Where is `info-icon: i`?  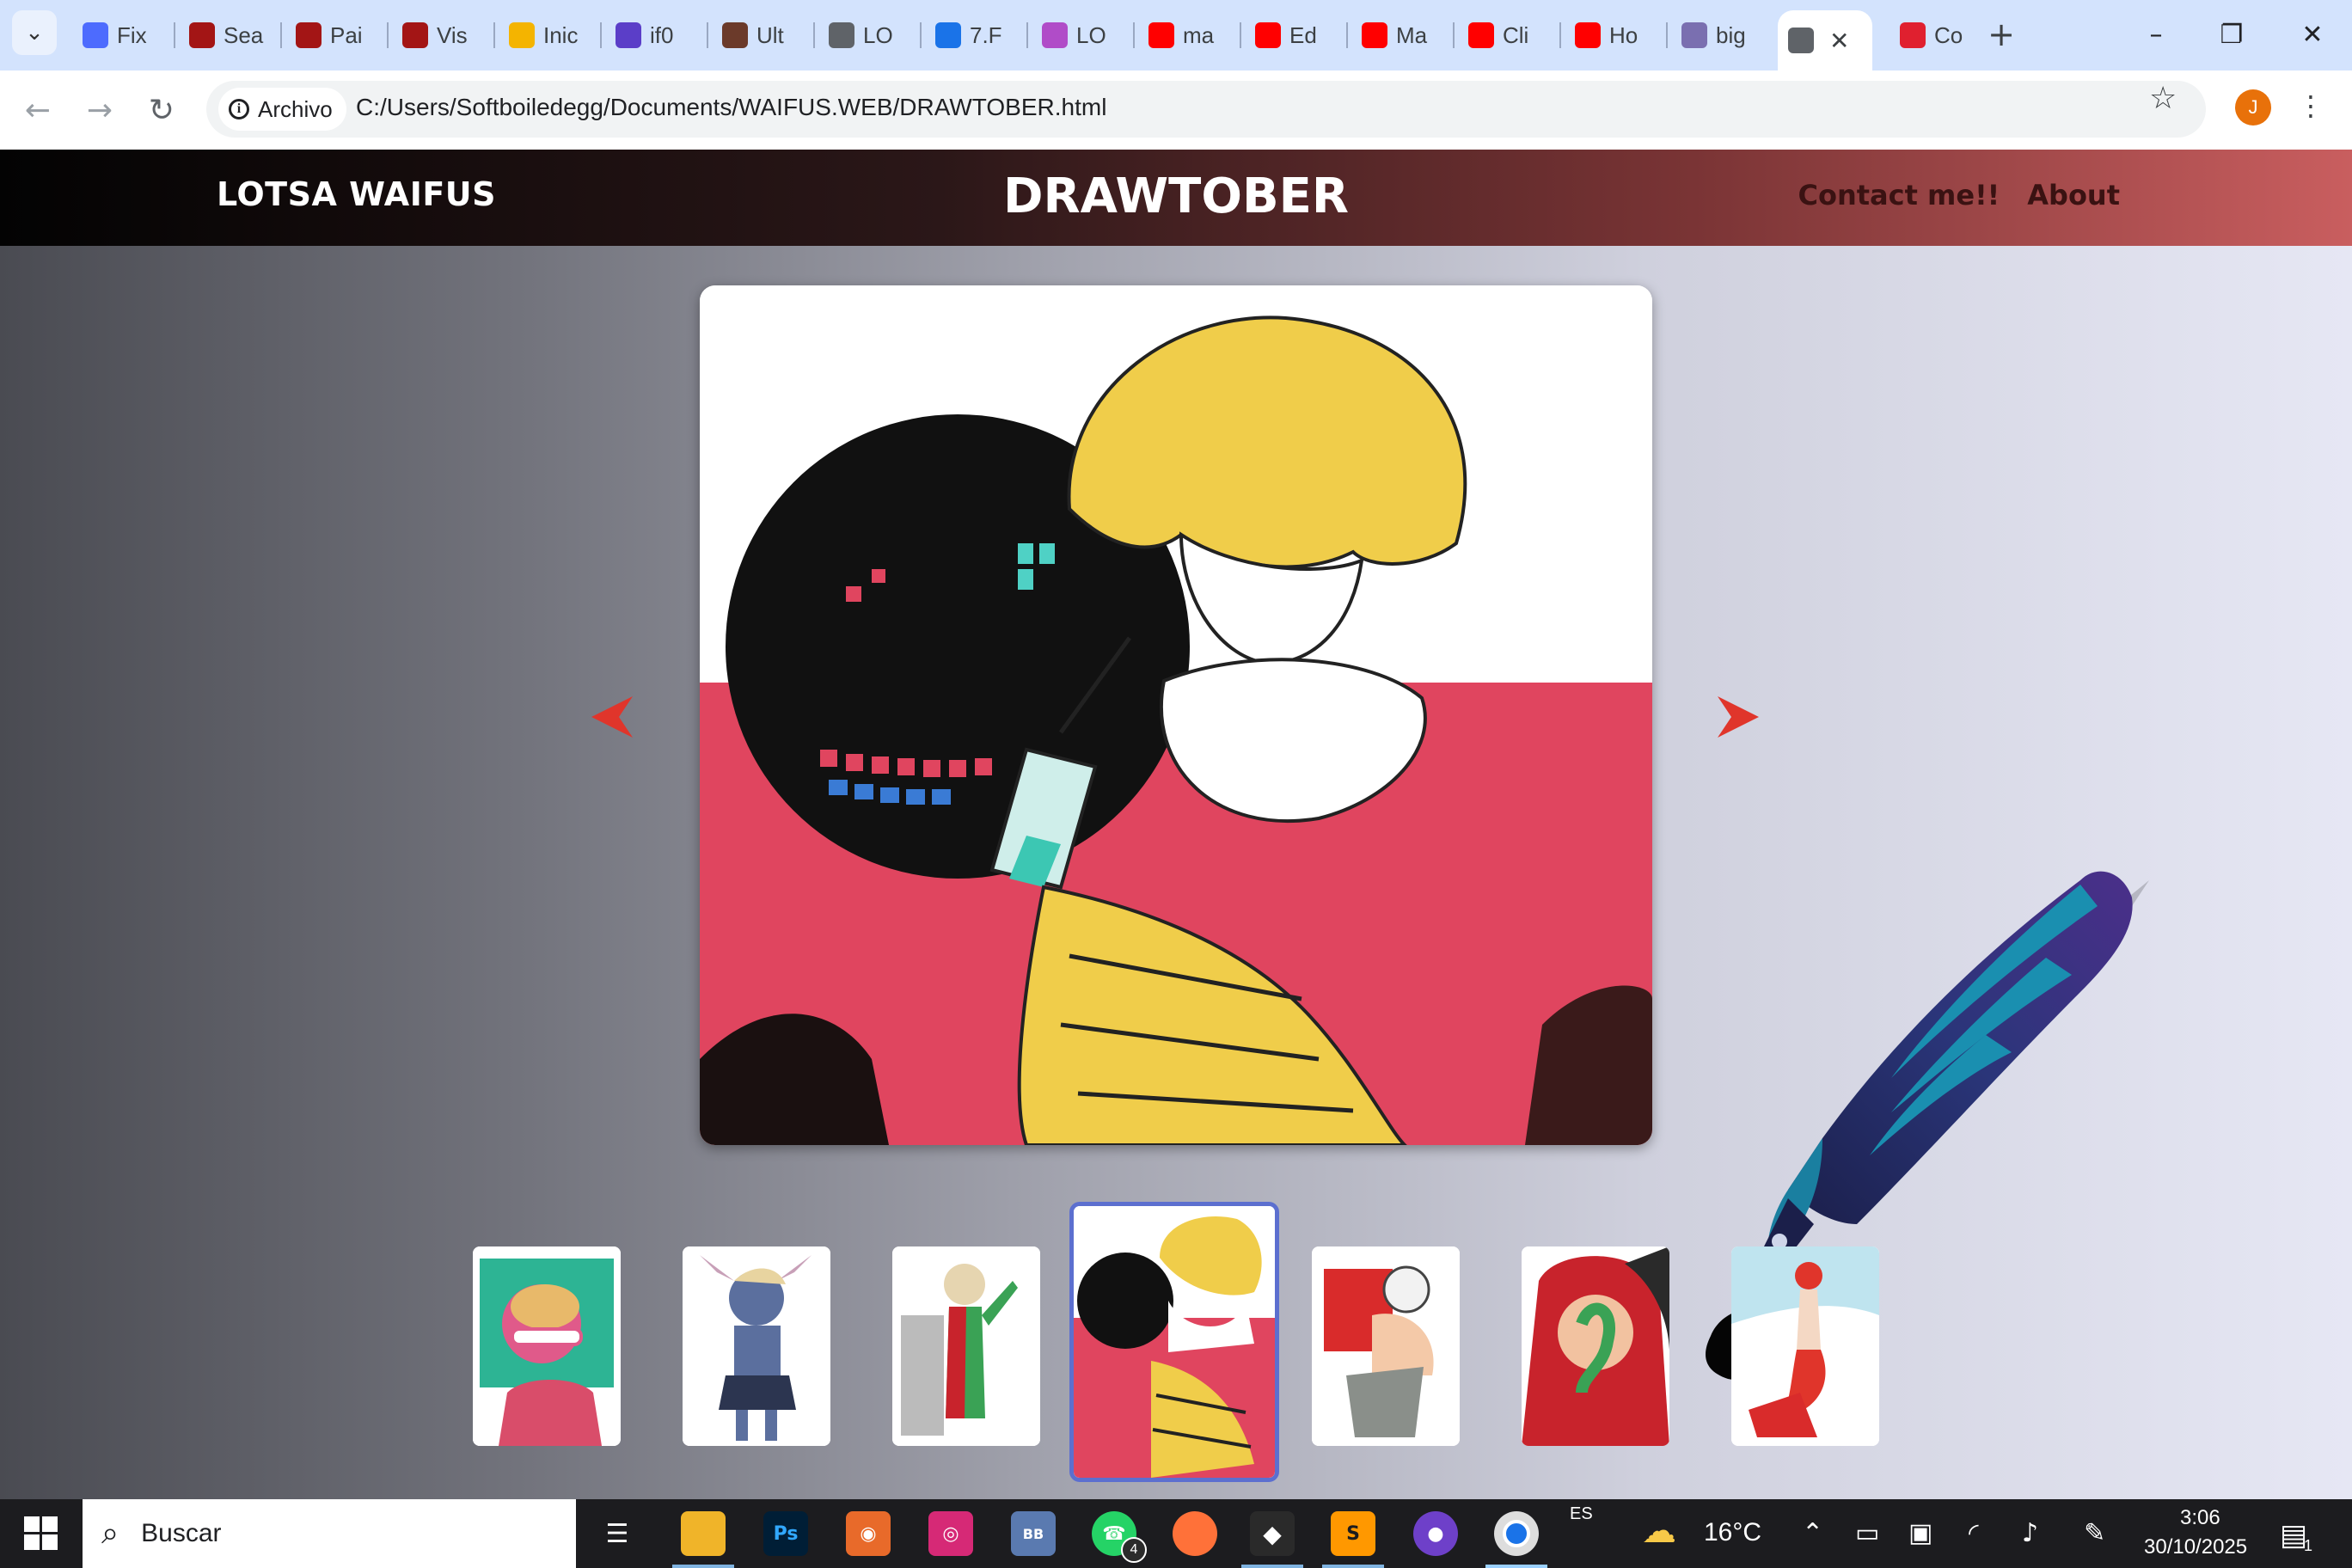 info-icon: i is located at coordinates (239, 109).